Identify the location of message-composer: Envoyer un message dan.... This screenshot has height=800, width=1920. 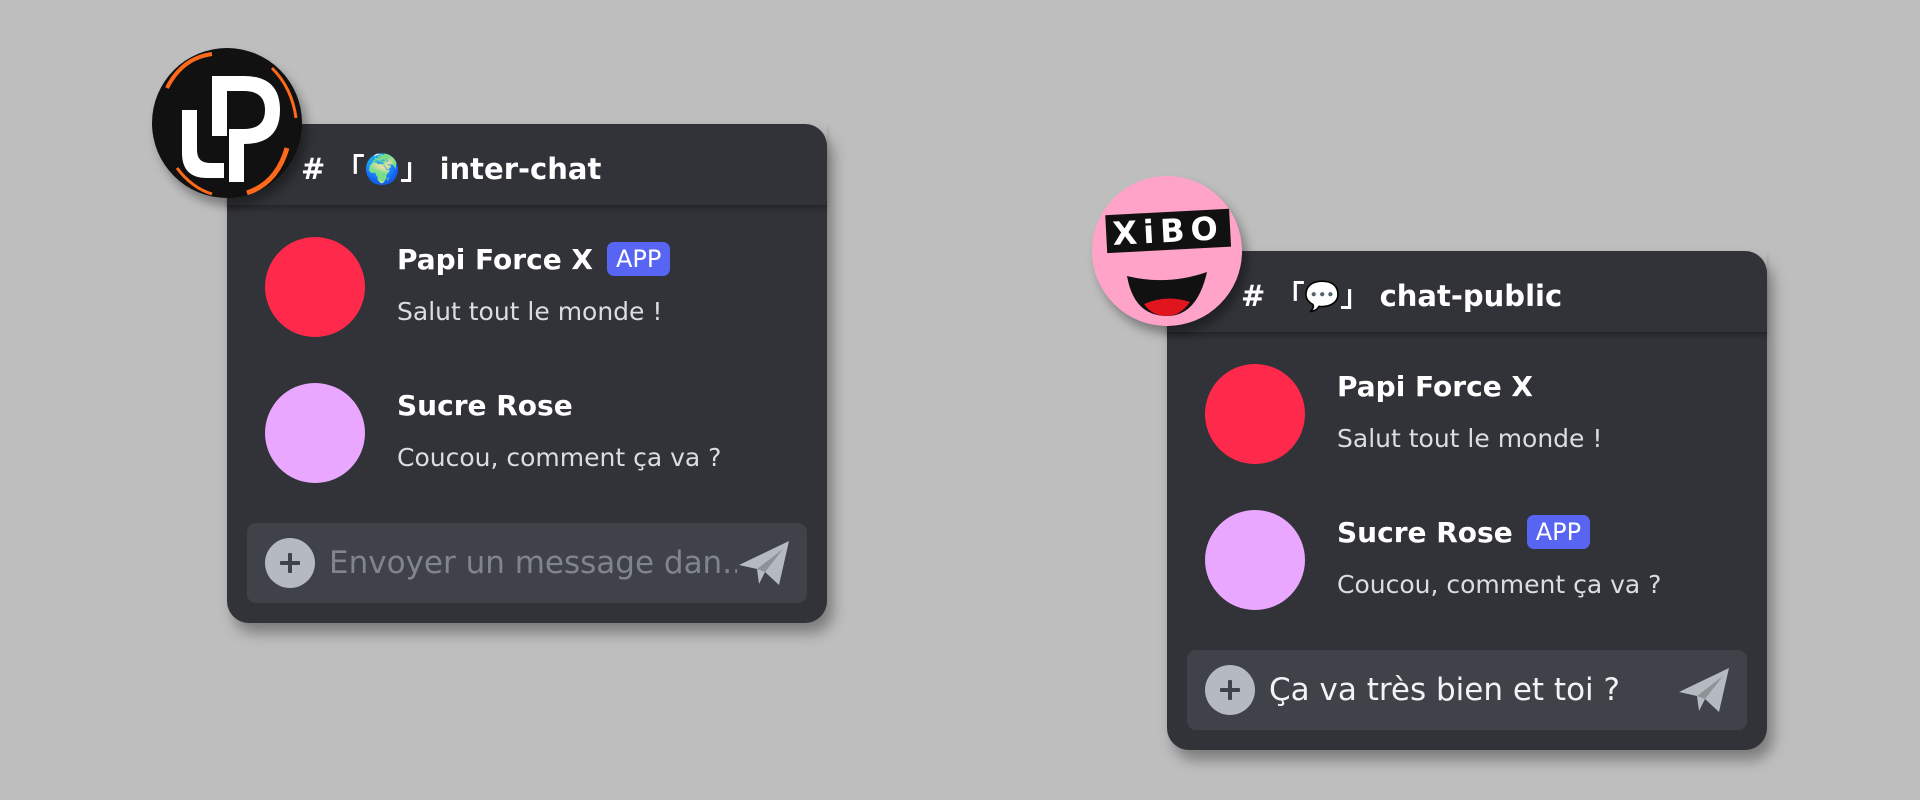
(527, 563).